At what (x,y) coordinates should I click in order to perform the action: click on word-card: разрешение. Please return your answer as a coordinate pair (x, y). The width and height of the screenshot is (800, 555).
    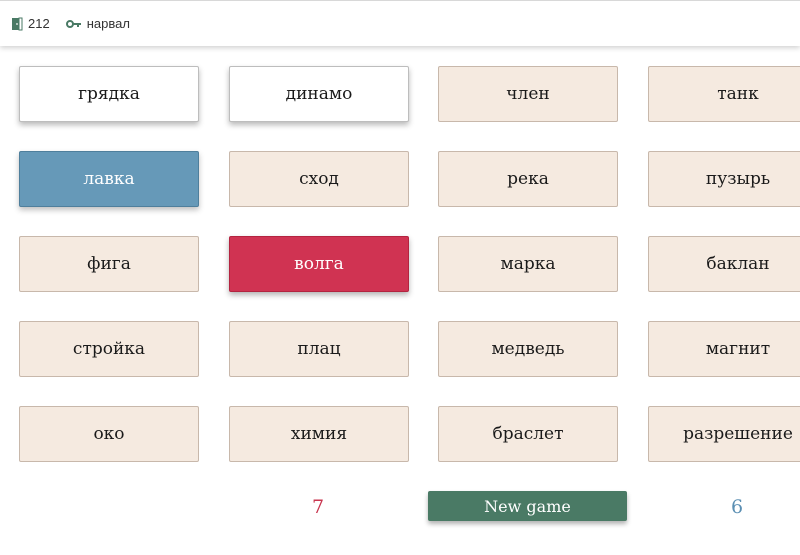
    Looking at the image, I should click on (724, 434).